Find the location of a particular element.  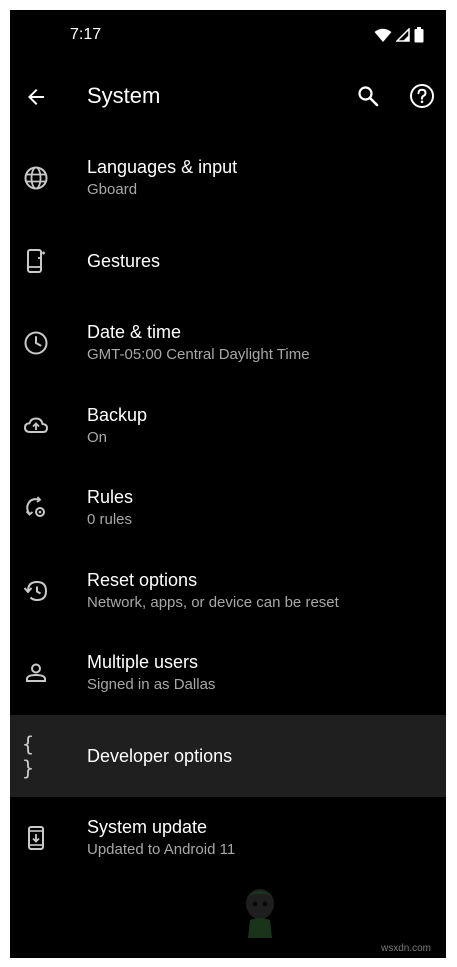

settings-item-multiple-users: Multiple users Signed in as Dallas is located at coordinates (228, 673).